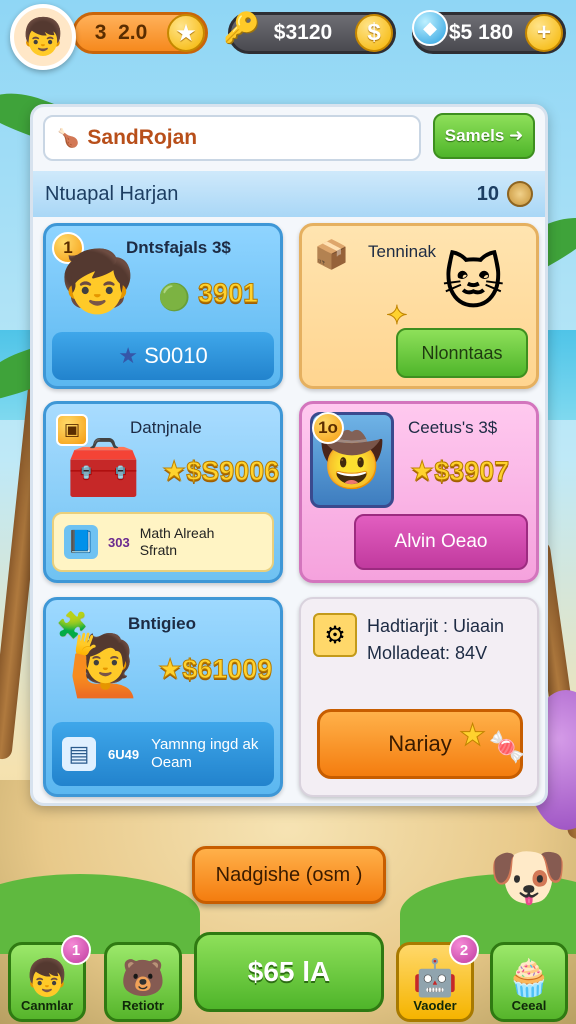 The width and height of the screenshot is (576, 1024). Describe the element at coordinates (81, 542) in the screenshot. I see `book-icon: 📘` at that location.